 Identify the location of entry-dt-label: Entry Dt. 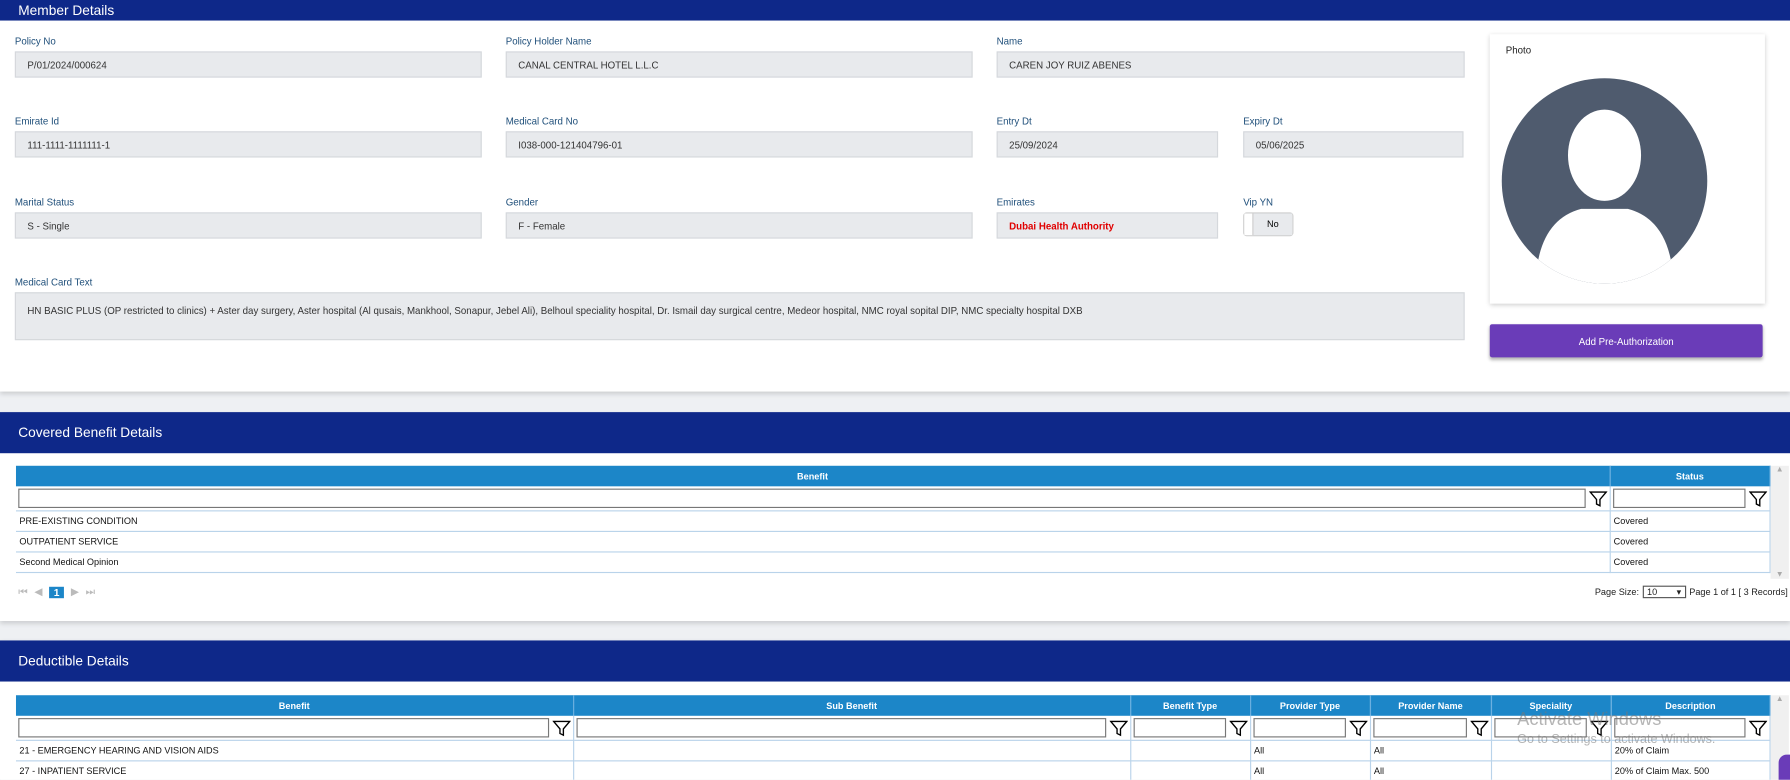
(1014, 121).